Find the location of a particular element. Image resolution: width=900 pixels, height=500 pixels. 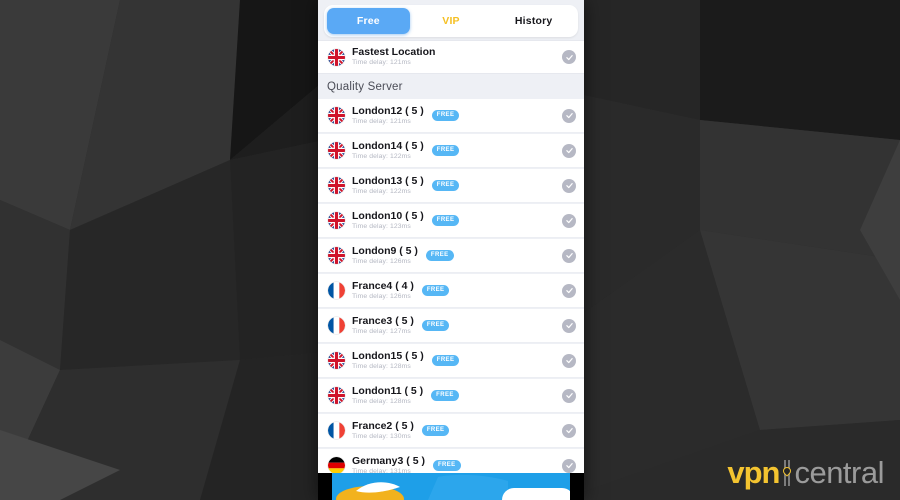

tab-free: Free is located at coordinates (368, 21).